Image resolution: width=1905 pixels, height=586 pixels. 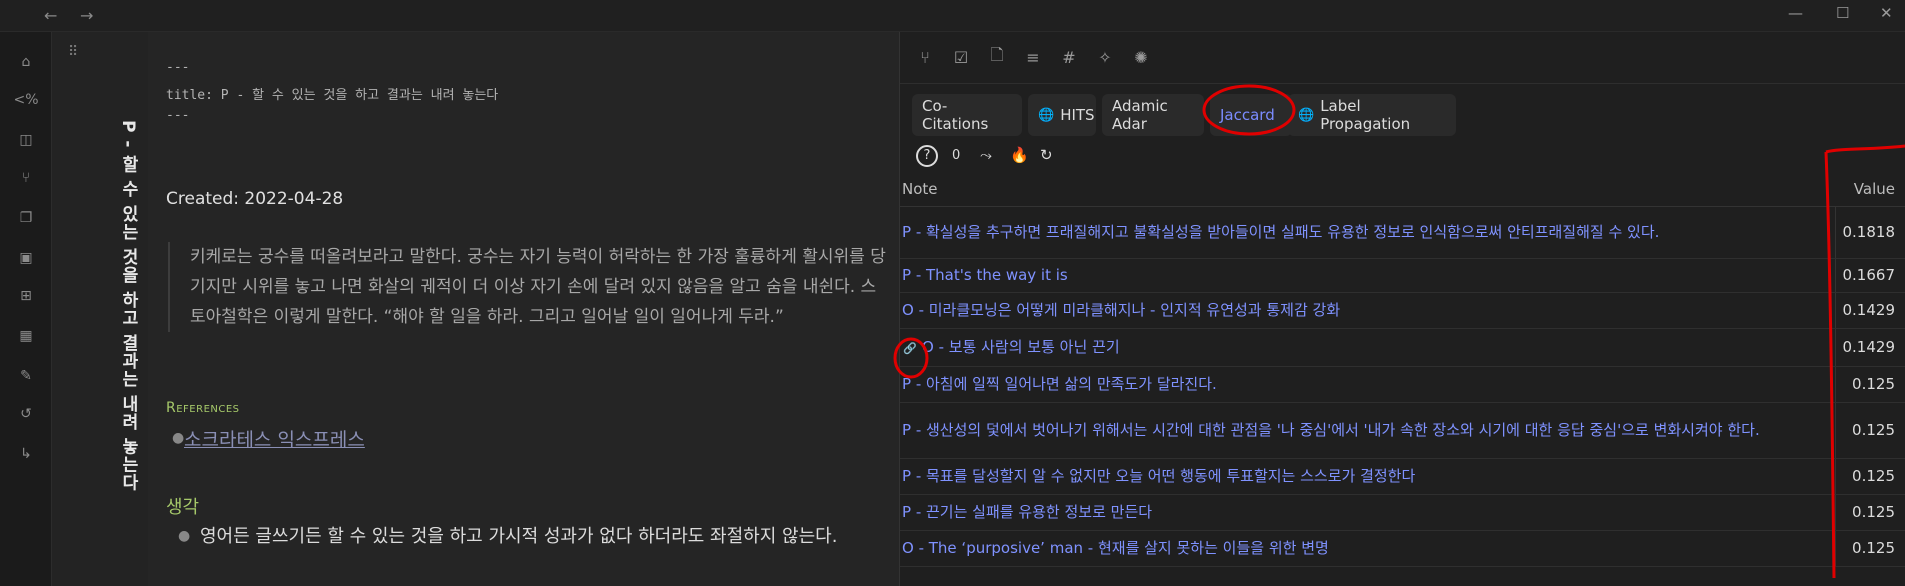 I want to click on graph-view-icon: ⑂, so click(x=925, y=57).